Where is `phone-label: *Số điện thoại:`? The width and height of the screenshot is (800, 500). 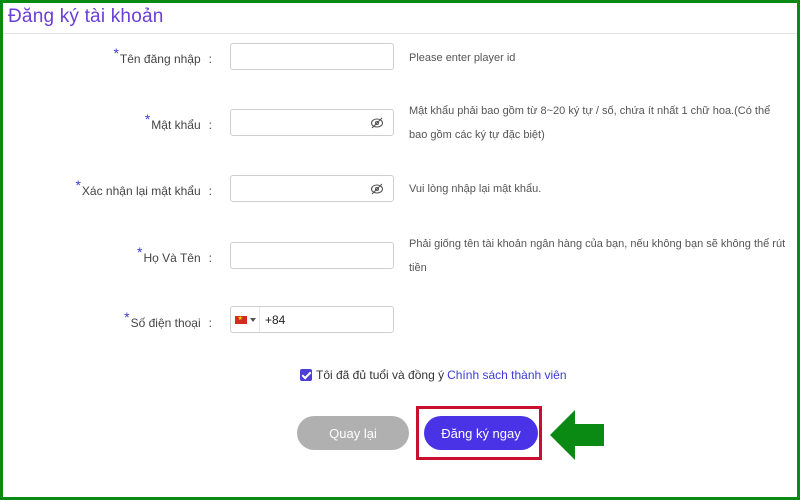
phone-label: *Số điện thoại: is located at coordinates (168, 319).